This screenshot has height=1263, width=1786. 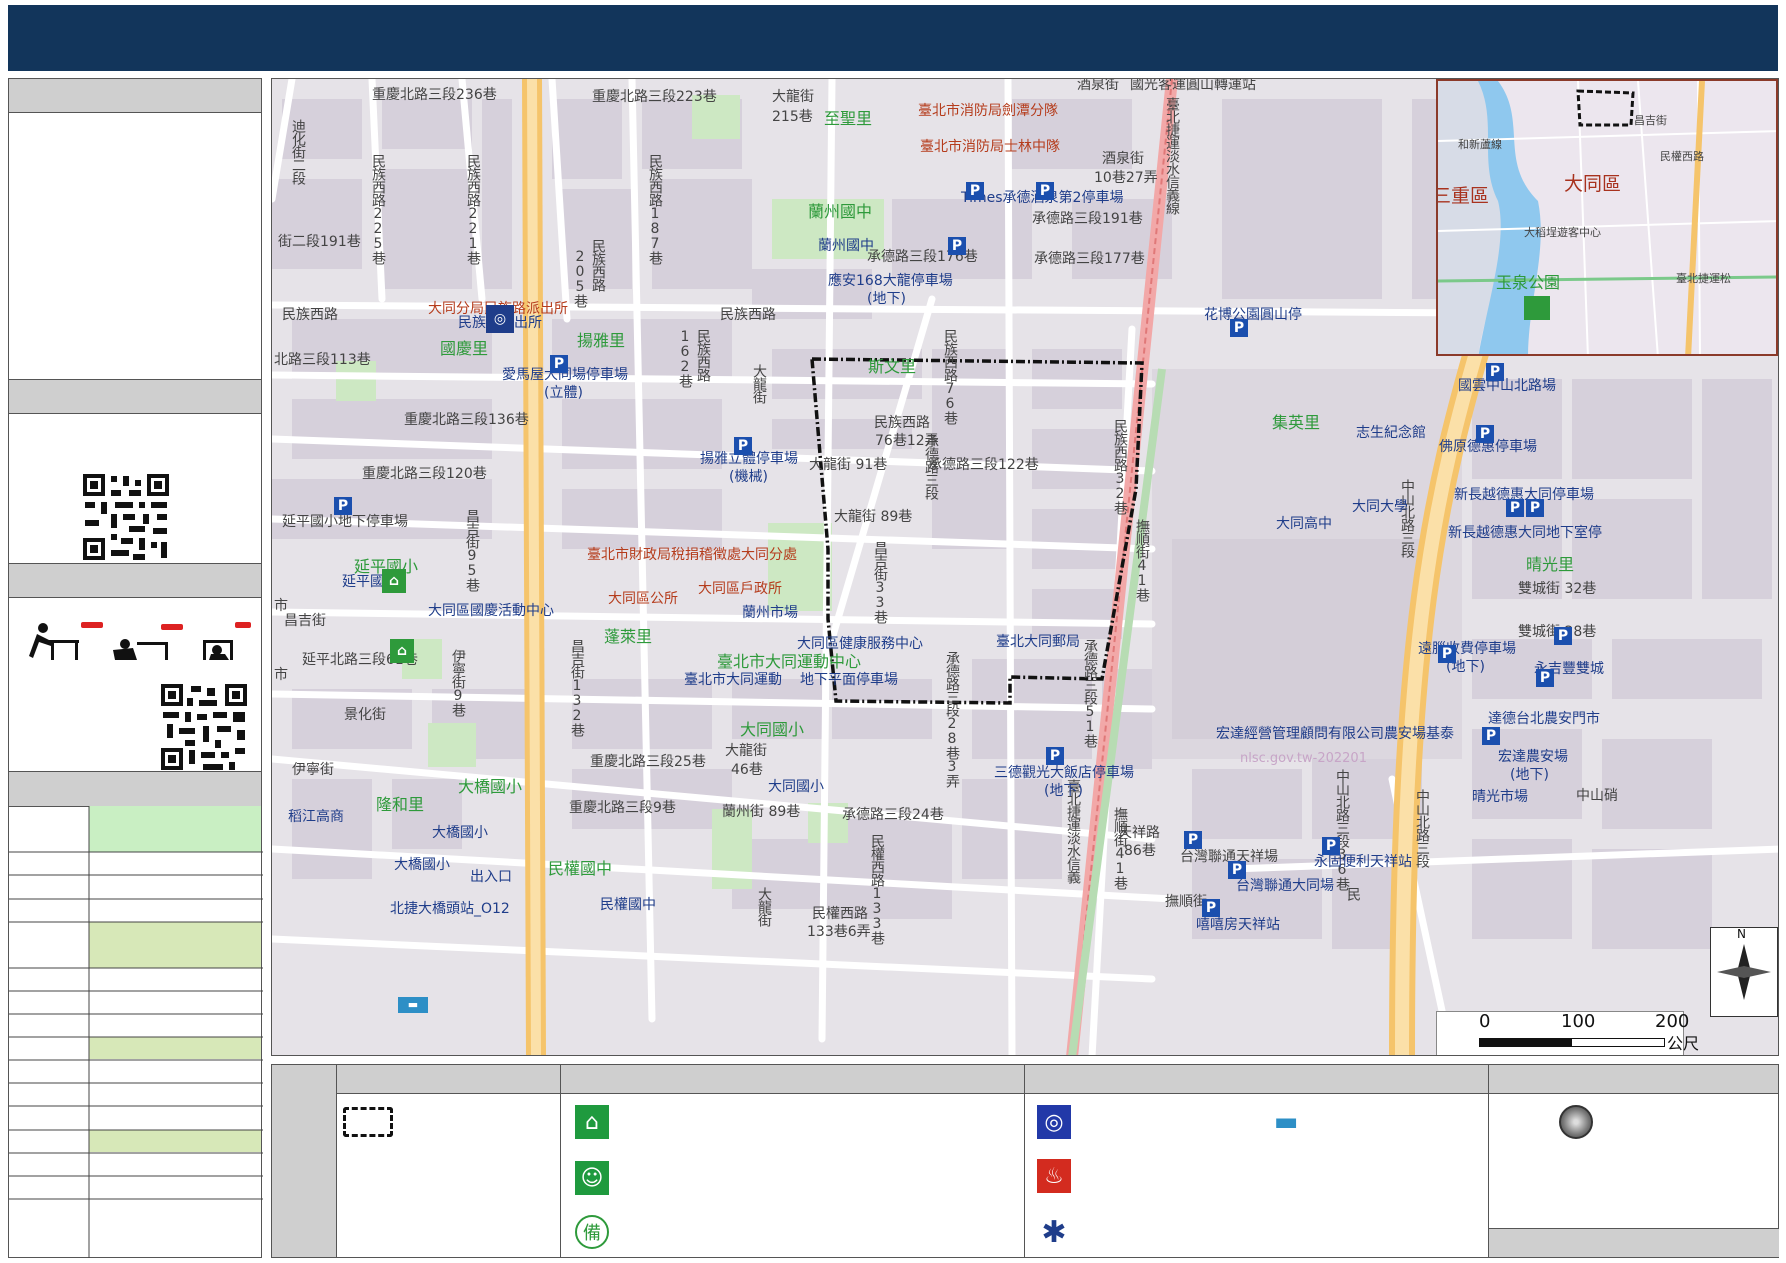 What do you see at coordinates (1142, 560) in the screenshot?
I see `road-label-vertical: 撫順街41巷` at bounding box center [1142, 560].